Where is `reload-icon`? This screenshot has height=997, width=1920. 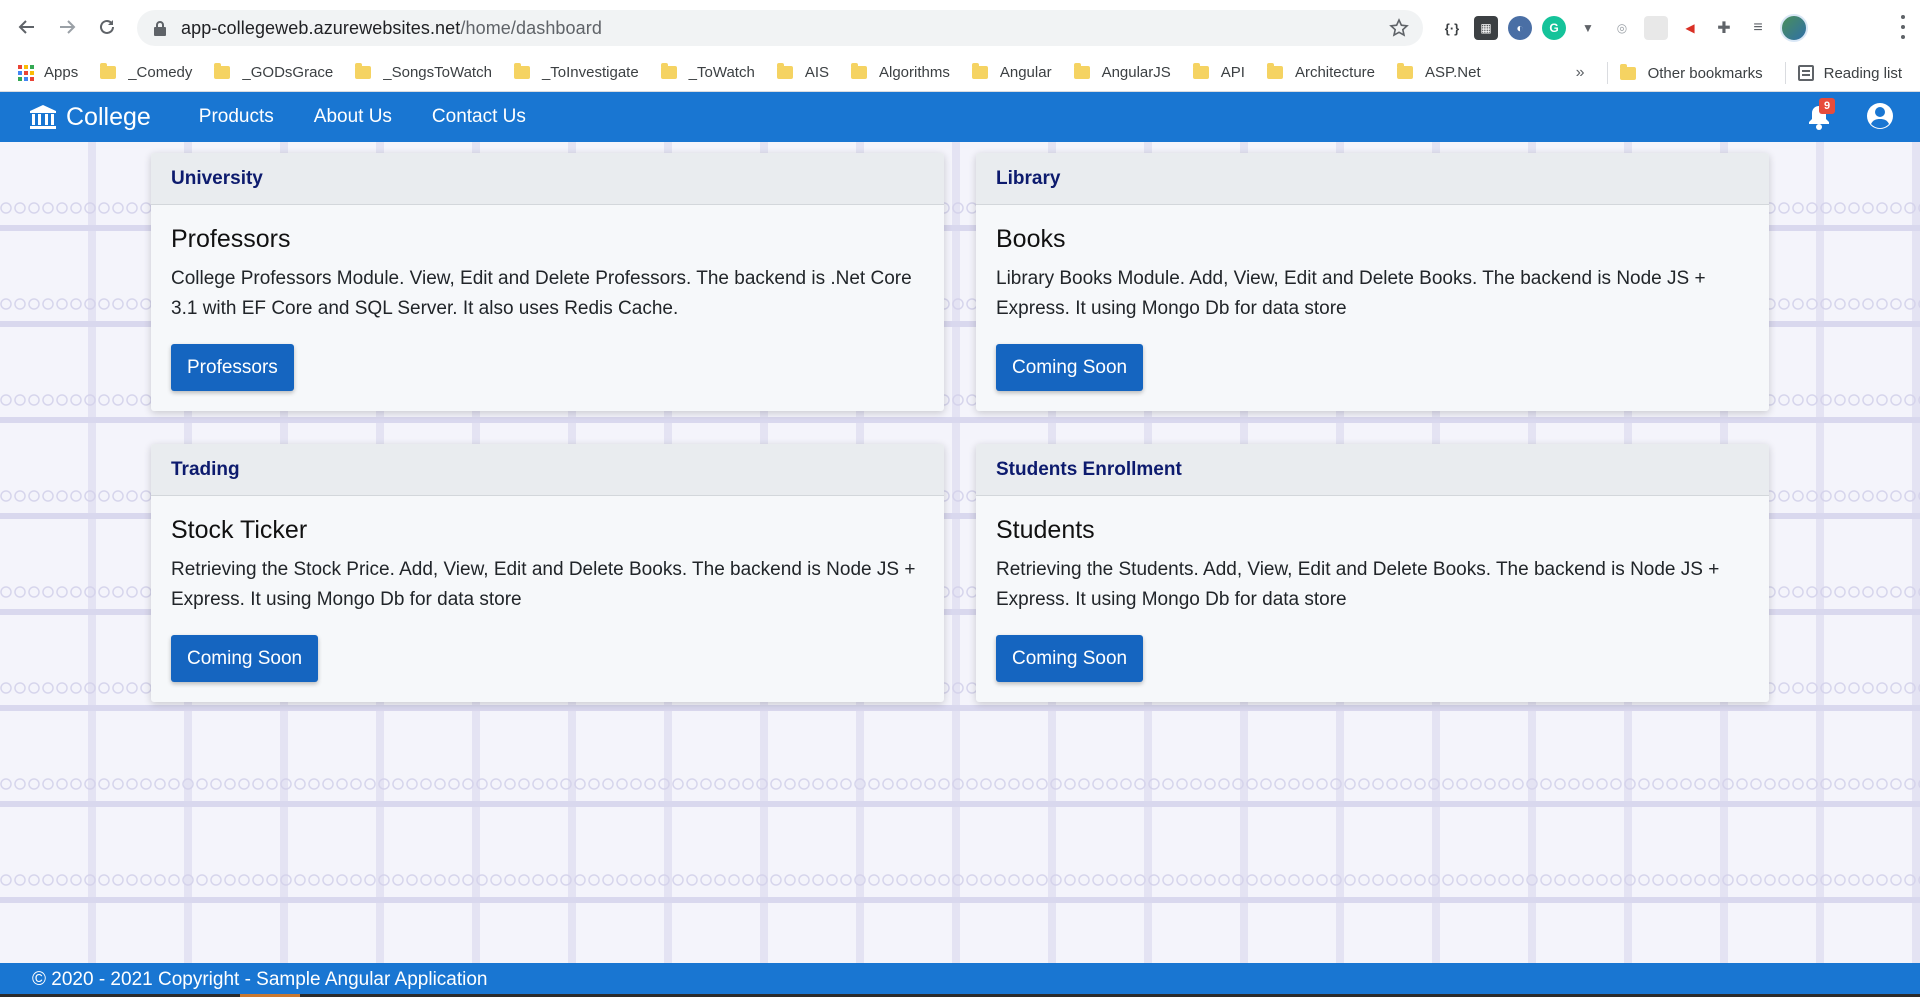
reload-icon is located at coordinates (107, 26).